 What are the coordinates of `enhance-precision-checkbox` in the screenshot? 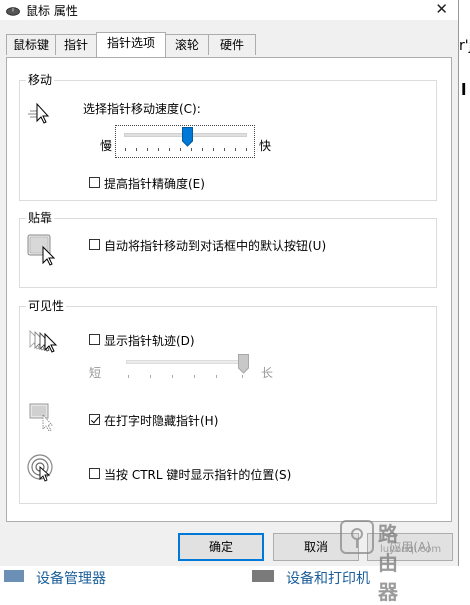 It's located at (94, 182).